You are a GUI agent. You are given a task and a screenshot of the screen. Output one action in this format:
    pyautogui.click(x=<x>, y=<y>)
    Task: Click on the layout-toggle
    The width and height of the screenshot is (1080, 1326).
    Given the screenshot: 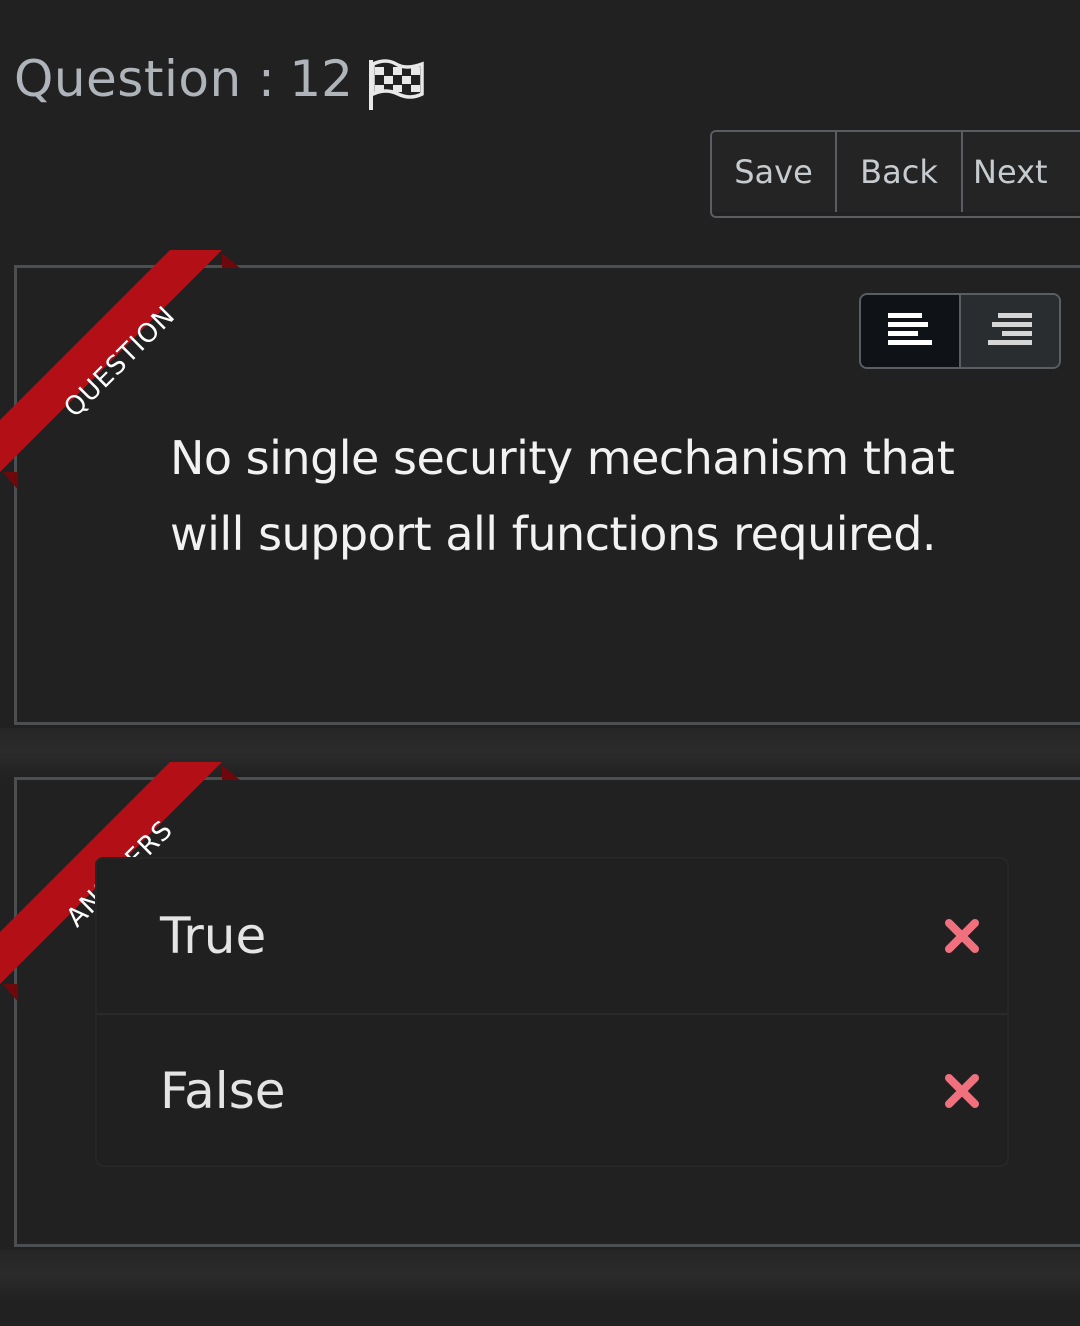 What is the action you would take?
    pyautogui.click(x=960, y=331)
    